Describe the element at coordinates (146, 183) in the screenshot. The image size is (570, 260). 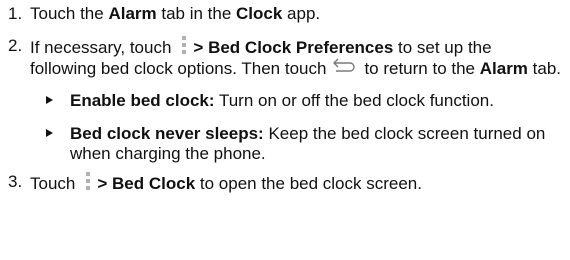
I see `bed-clock-term: > Bed Clock` at that location.